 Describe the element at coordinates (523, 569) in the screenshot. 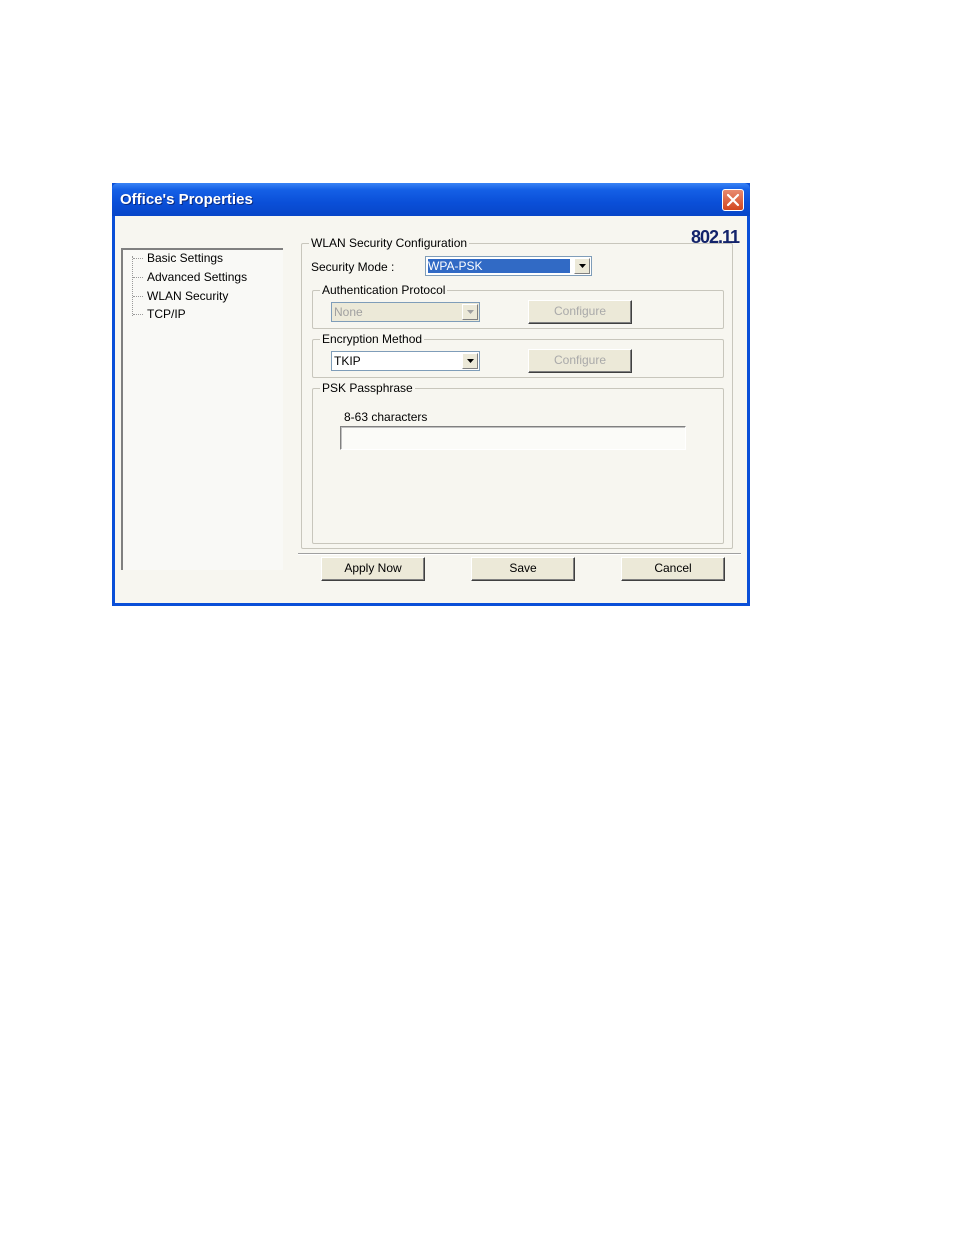

I see `save-button: Save` at that location.